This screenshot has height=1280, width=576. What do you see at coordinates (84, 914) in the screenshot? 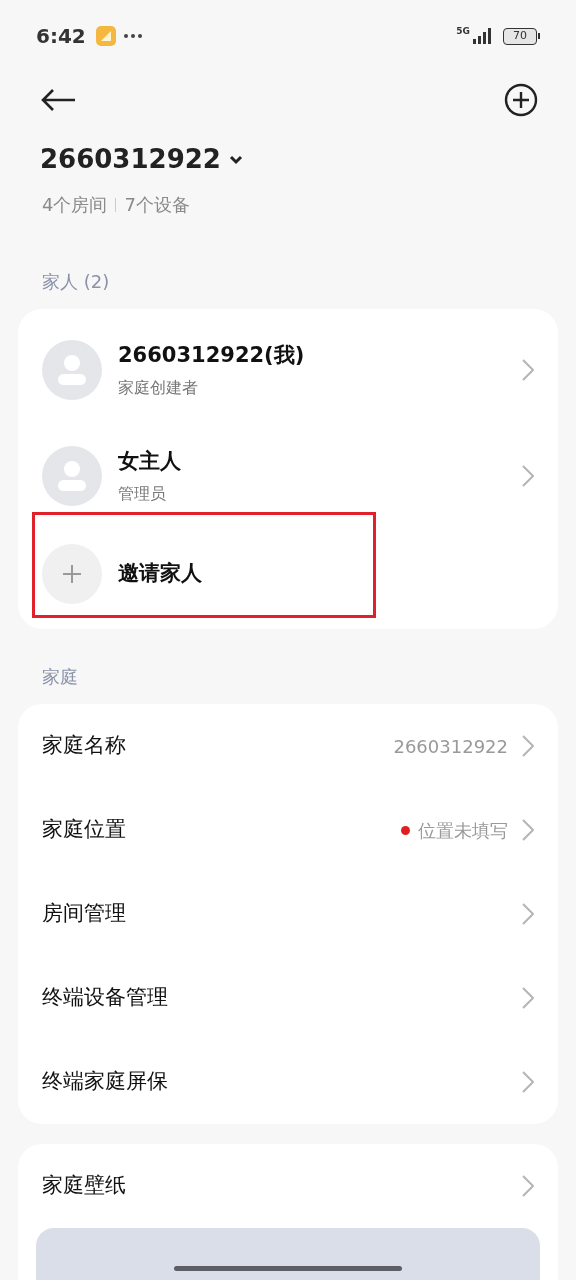
I see `row-label: 房间管理` at bounding box center [84, 914].